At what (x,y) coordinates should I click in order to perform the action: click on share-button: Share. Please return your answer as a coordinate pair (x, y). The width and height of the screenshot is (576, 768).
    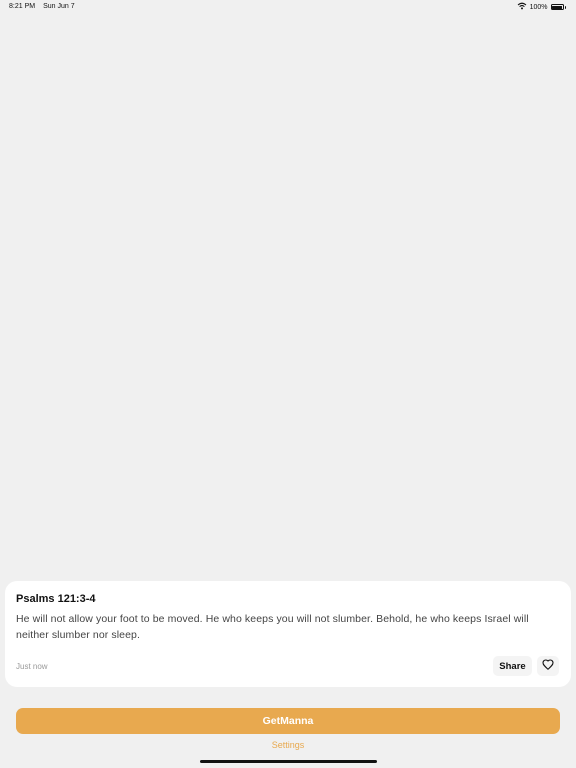
    Looking at the image, I should click on (512, 666).